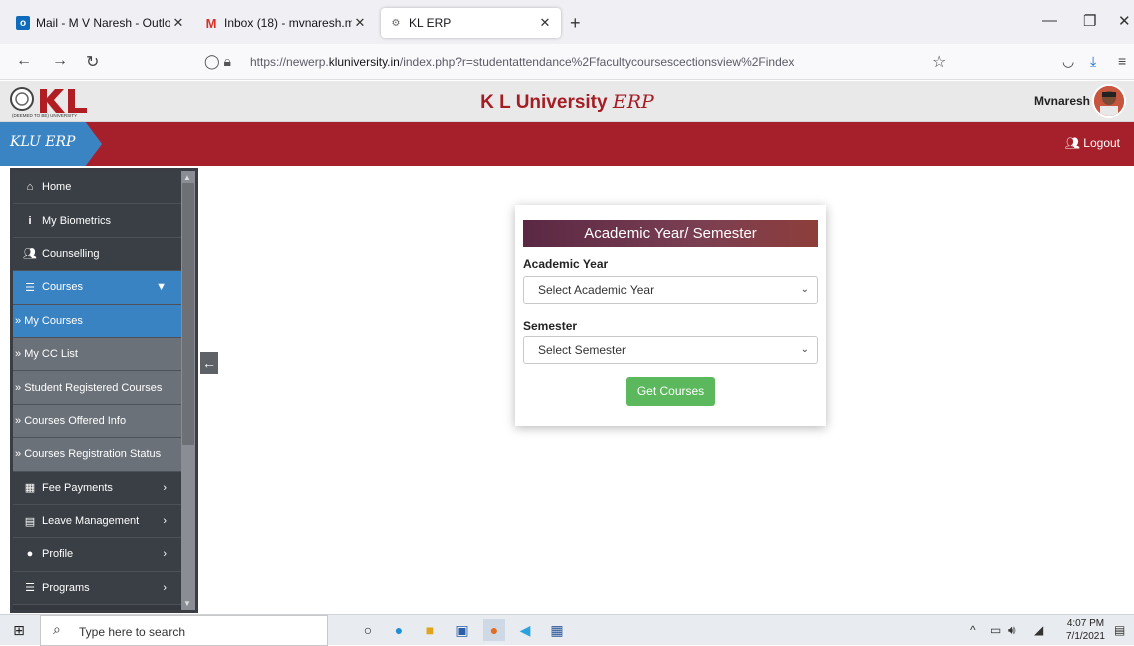 This screenshot has height=646, width=1134. Describe the element at coordinates (1093, 61) in the screenshot. I see `download-icon: ⤓` at that location.